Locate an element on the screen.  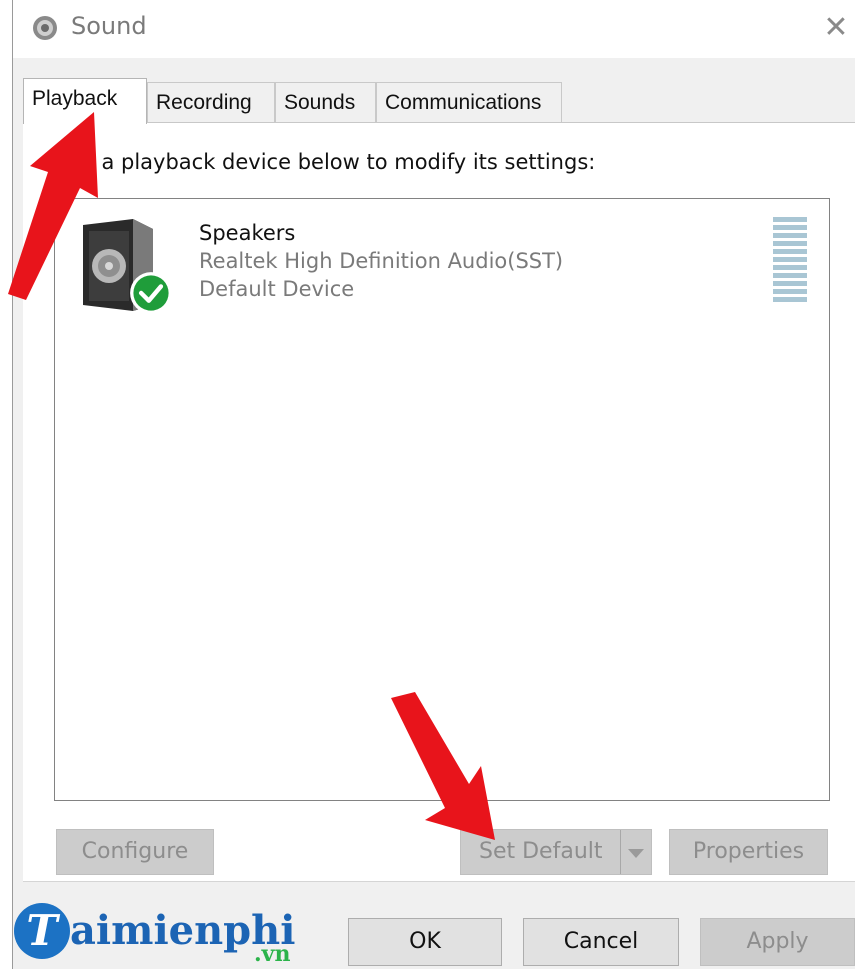
default-check-icon is located at coordinates (151, 293).